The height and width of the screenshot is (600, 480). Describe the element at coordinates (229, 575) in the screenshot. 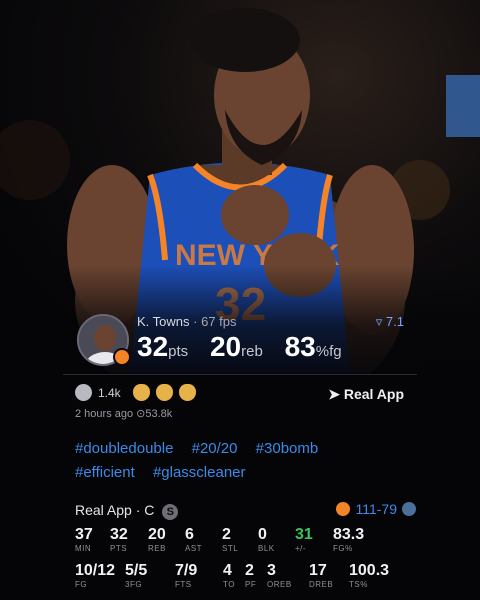

I see `stat-to: 4 TO` at that location.